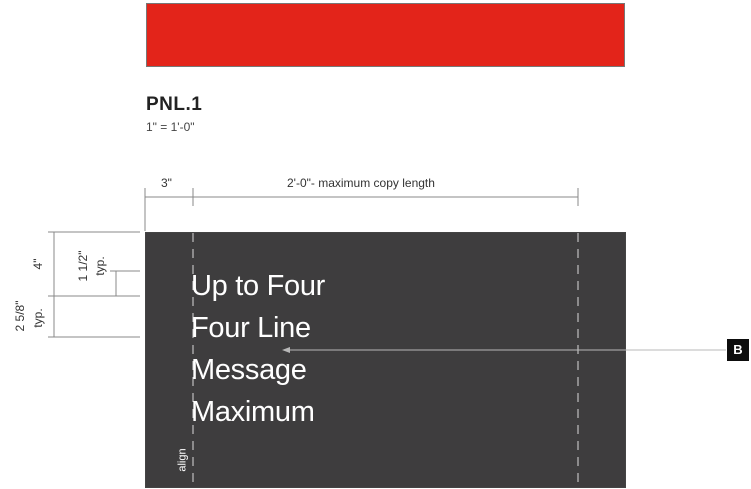  I want to click on cap-height-typ-label: typ., so click(38, 318).